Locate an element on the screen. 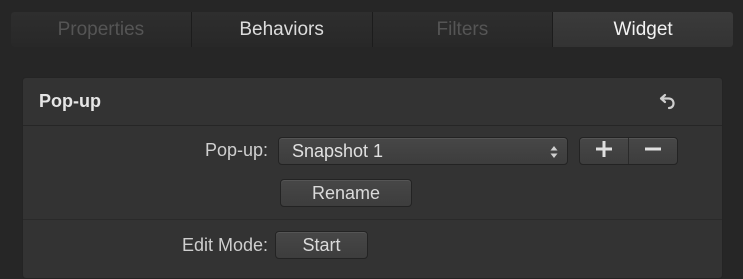 This screenshot has width=743, height=279. remove-button is located at coordinates (653, 151).